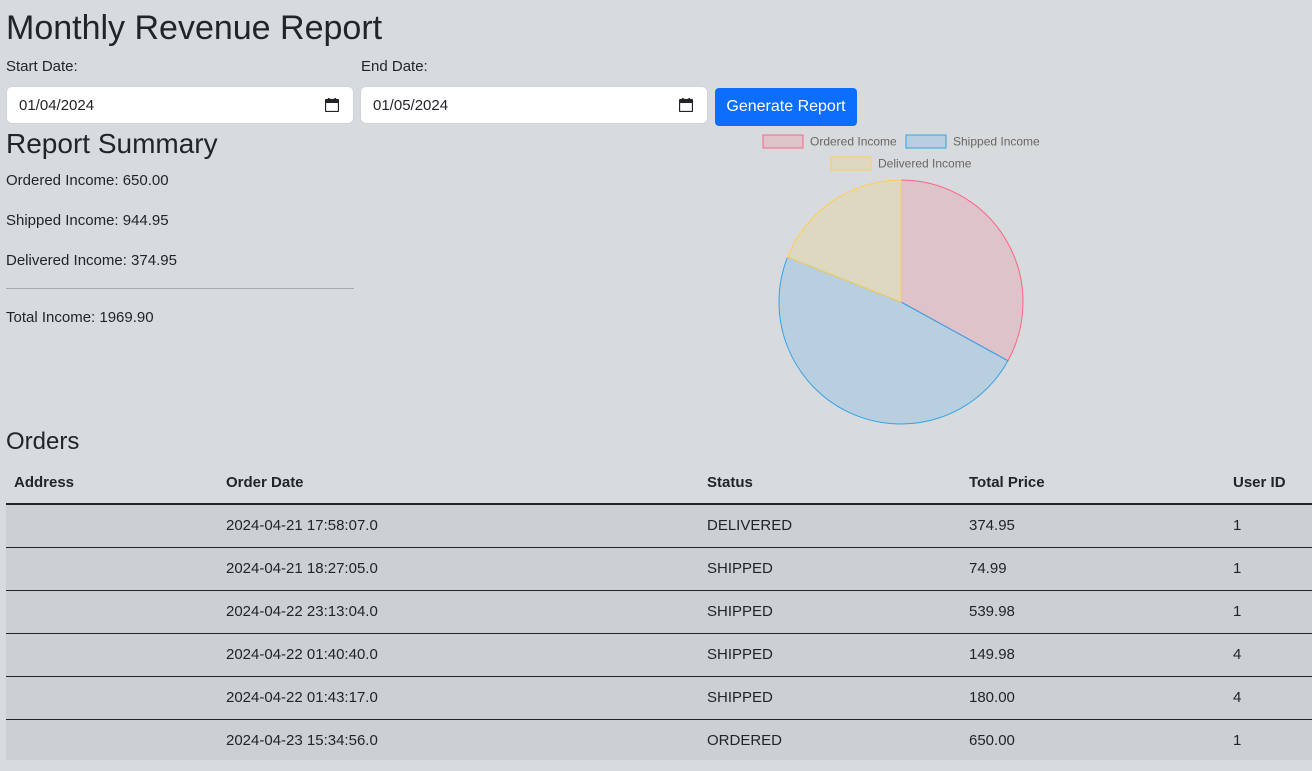  Describe the element at coordinates (853, 142) in the screenshot. I see `legend-label: Ordered Income` at that location.